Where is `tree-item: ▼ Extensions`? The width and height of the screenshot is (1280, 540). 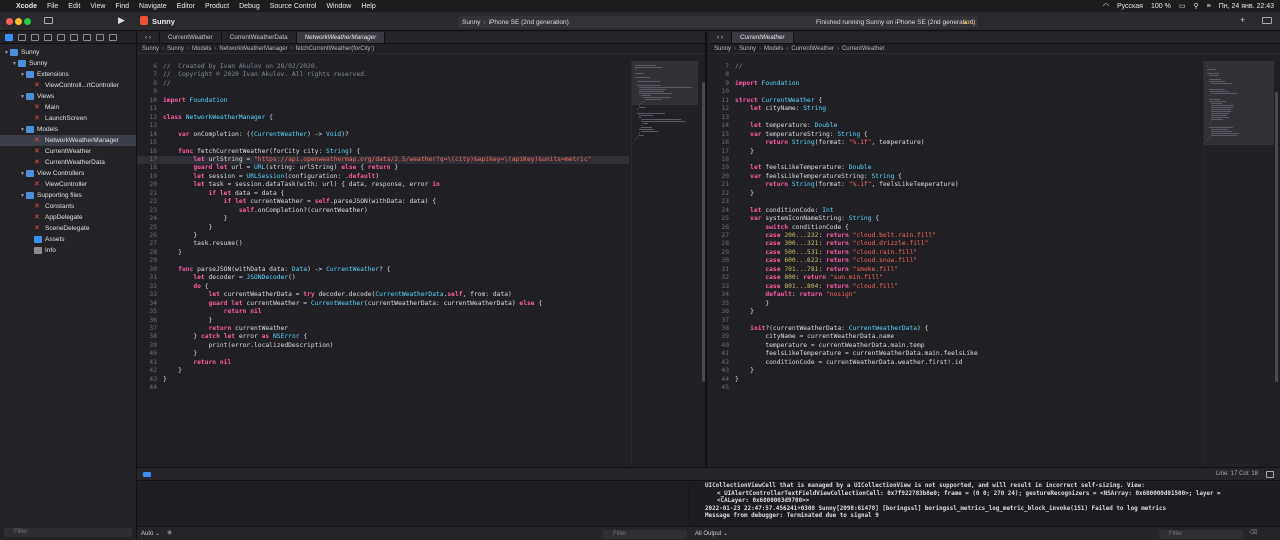 tree-item: ▼ Extensions is located at coordinates (68, 74).